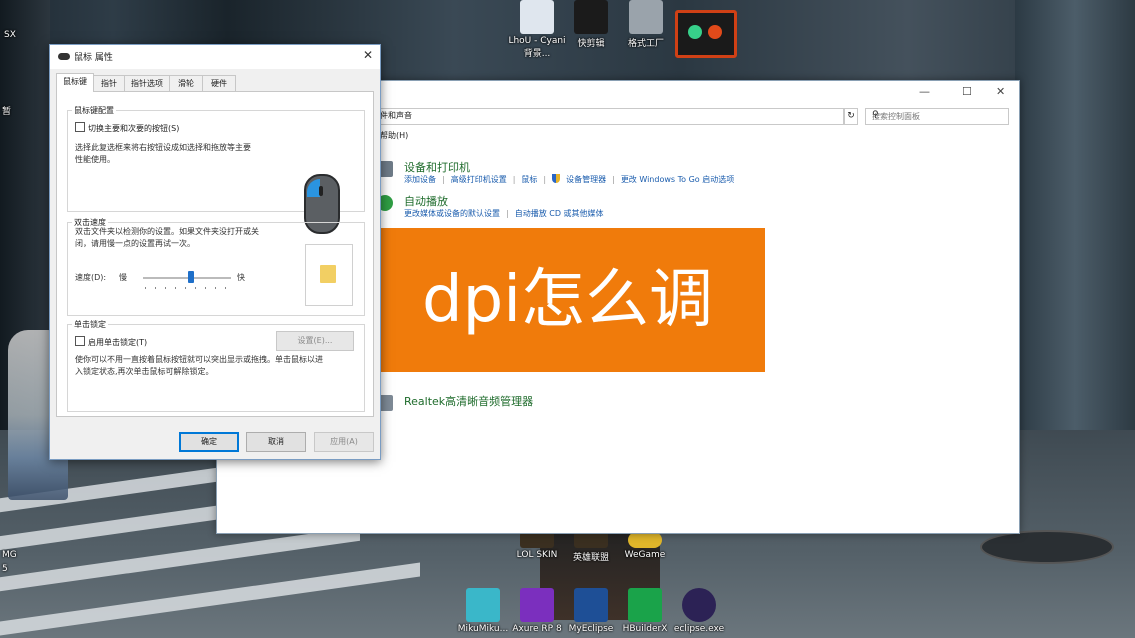 The height and width of the screenshot is (638, 1135). I want to click on myeclipse-app-icon, so click(591, 605).